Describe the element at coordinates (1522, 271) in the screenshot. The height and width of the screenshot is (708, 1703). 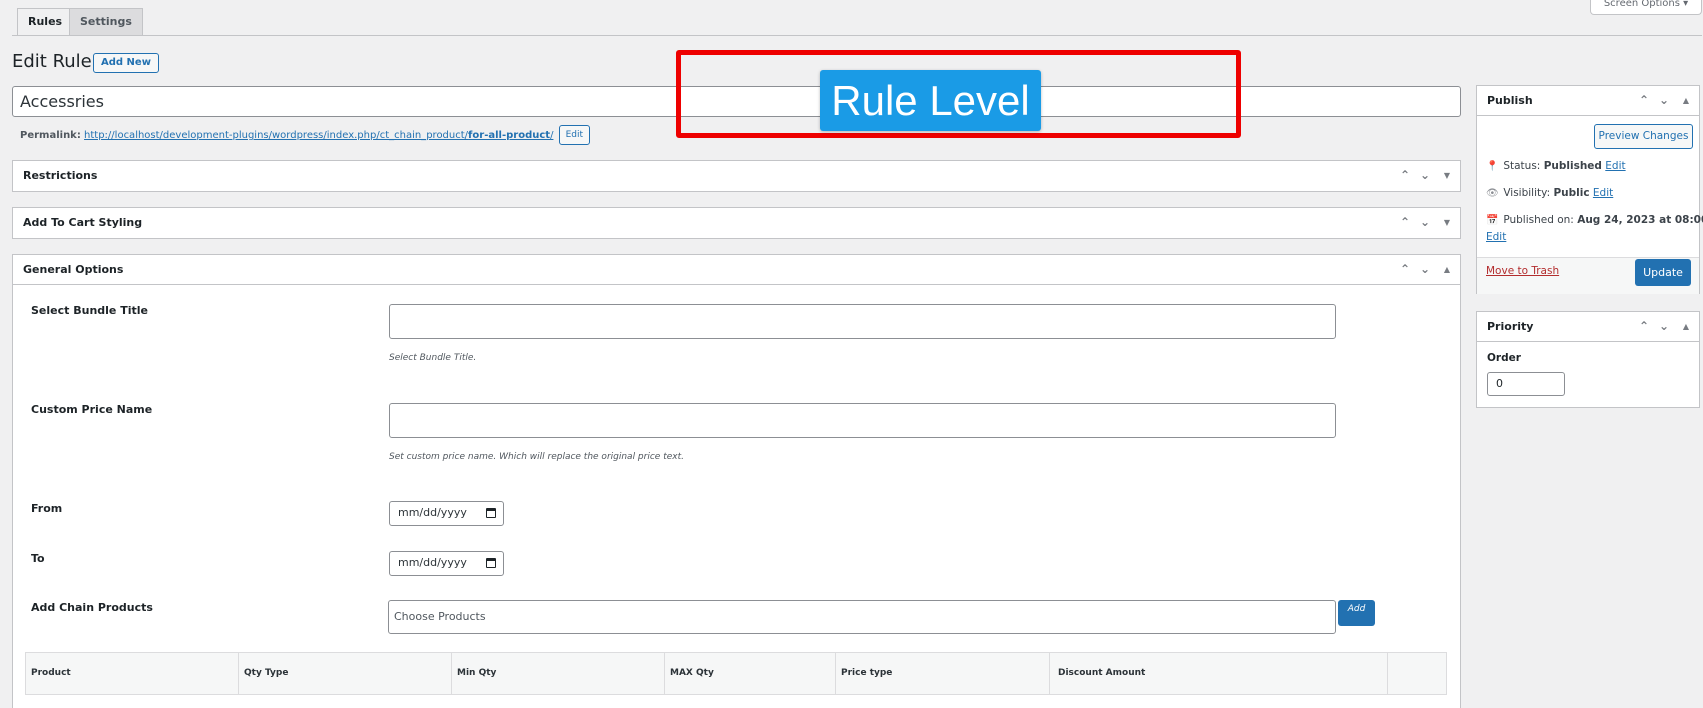
I see `move-to-trash-link: Move to Trash` at that location.